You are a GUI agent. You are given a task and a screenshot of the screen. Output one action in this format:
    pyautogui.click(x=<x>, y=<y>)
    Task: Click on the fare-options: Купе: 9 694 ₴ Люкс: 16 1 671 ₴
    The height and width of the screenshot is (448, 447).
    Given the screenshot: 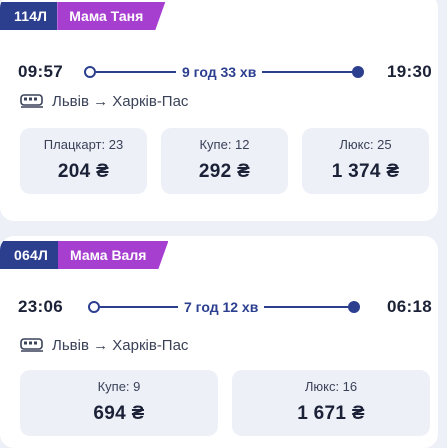 What is the action you would take?
    pyautogui.click(x=225, y=403)
    